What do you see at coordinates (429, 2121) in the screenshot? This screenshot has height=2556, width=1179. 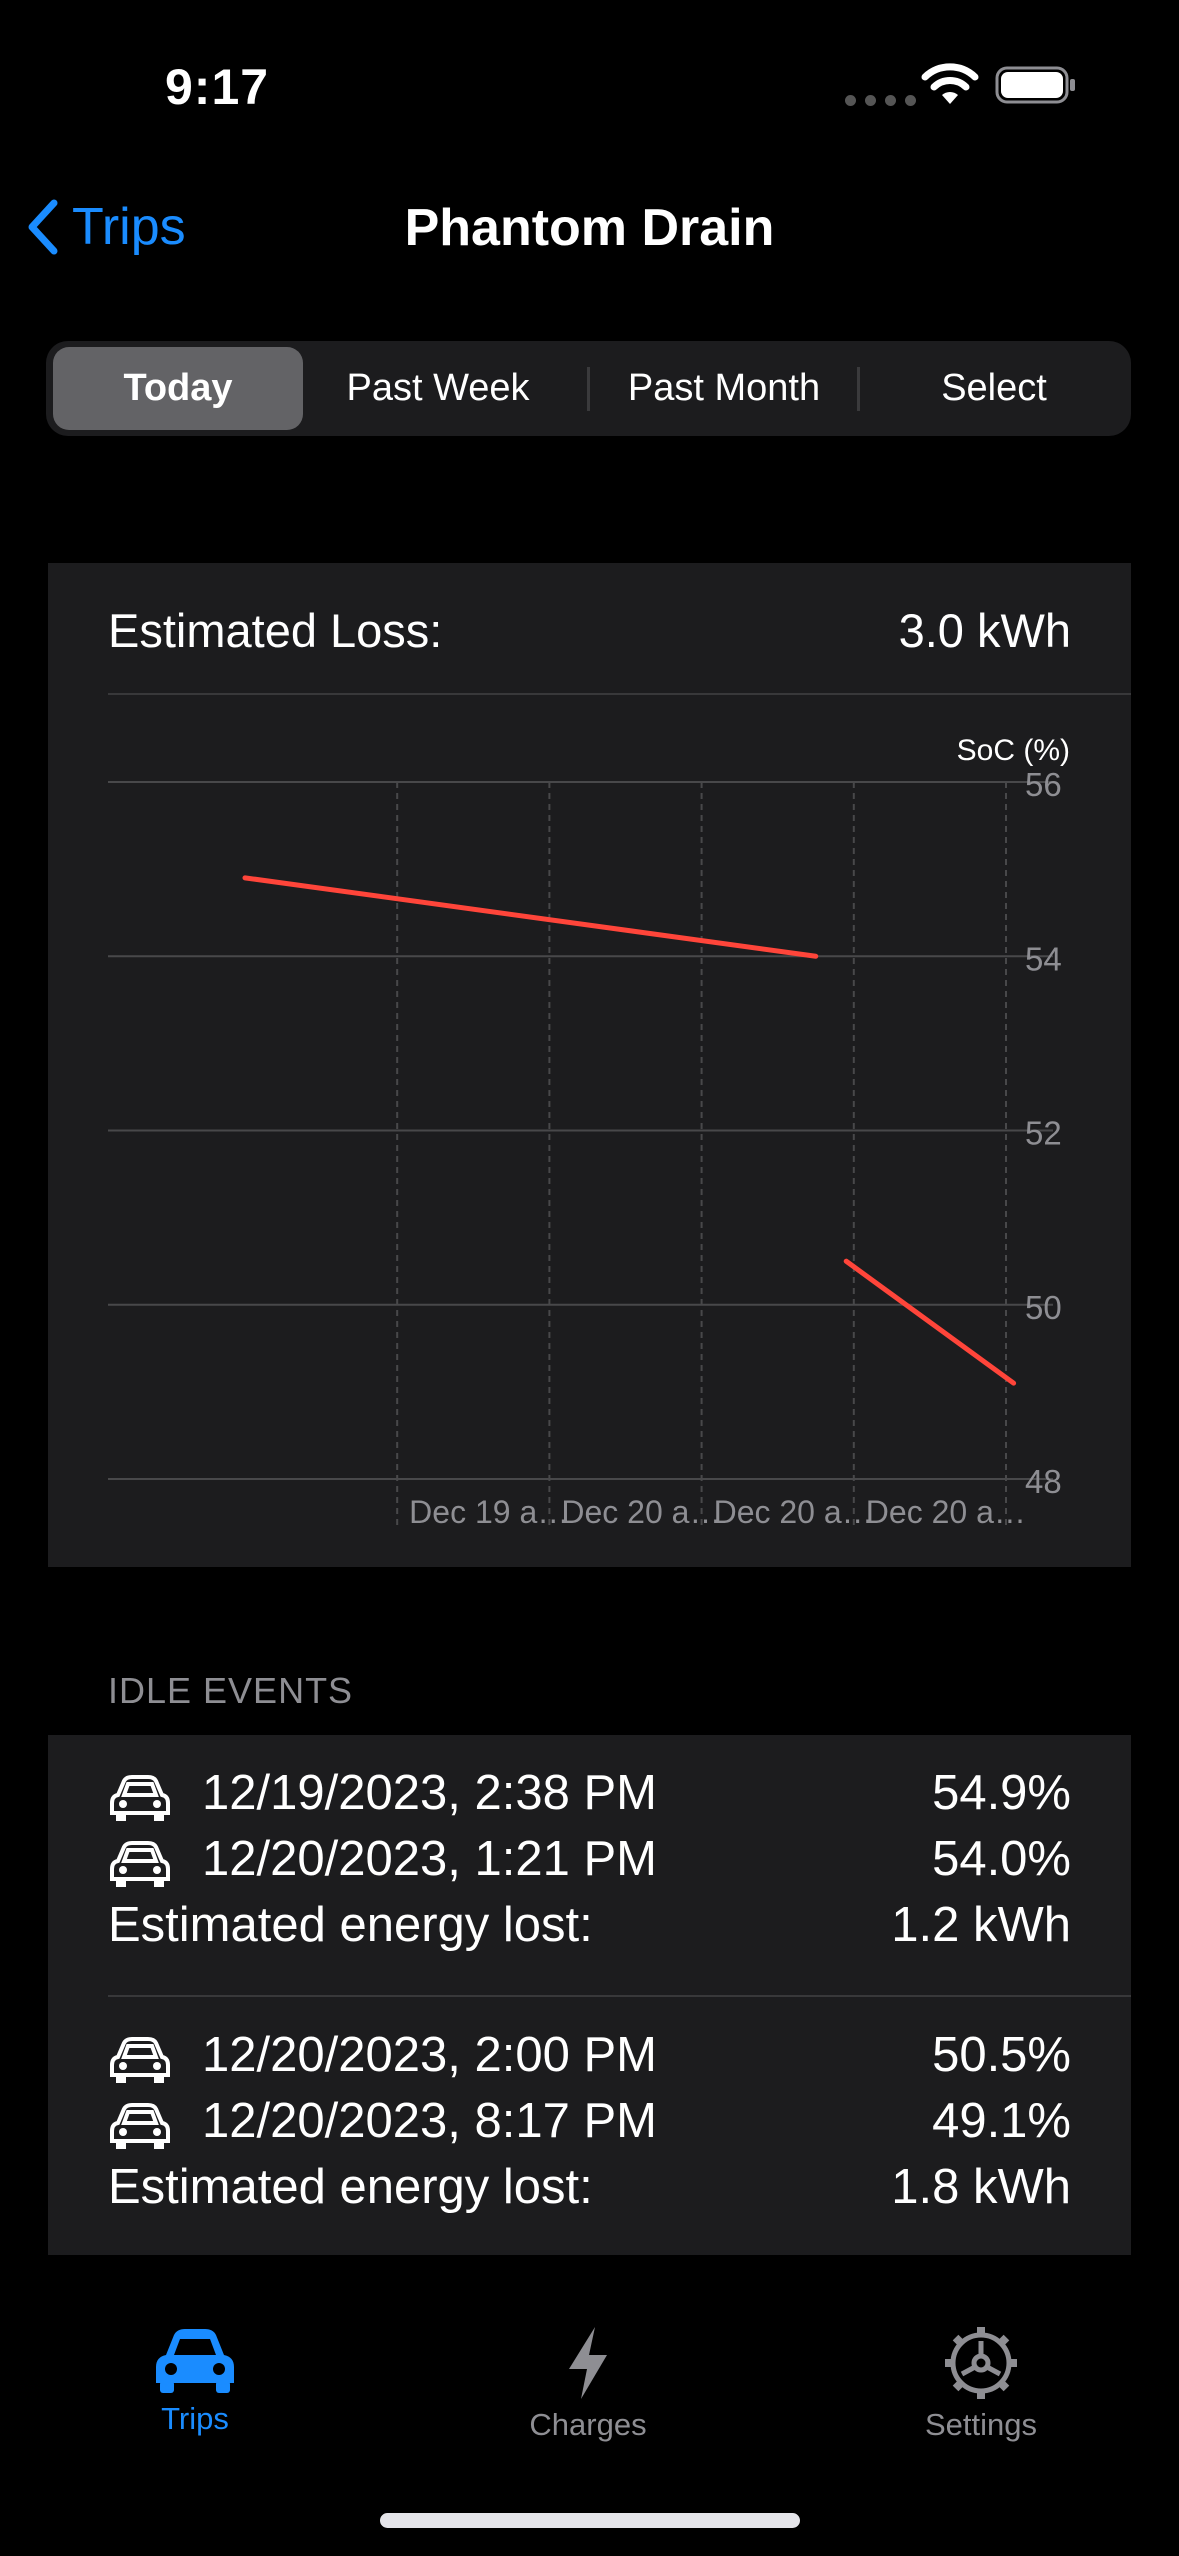 I see `event-end-datetime: 12/20/2023, 8:17 PM` at bounding box center [429, 2121].